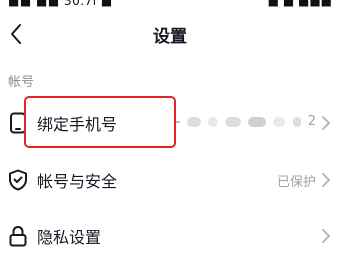  I want to click on section-label-account: 帐号, so click(21, 82).